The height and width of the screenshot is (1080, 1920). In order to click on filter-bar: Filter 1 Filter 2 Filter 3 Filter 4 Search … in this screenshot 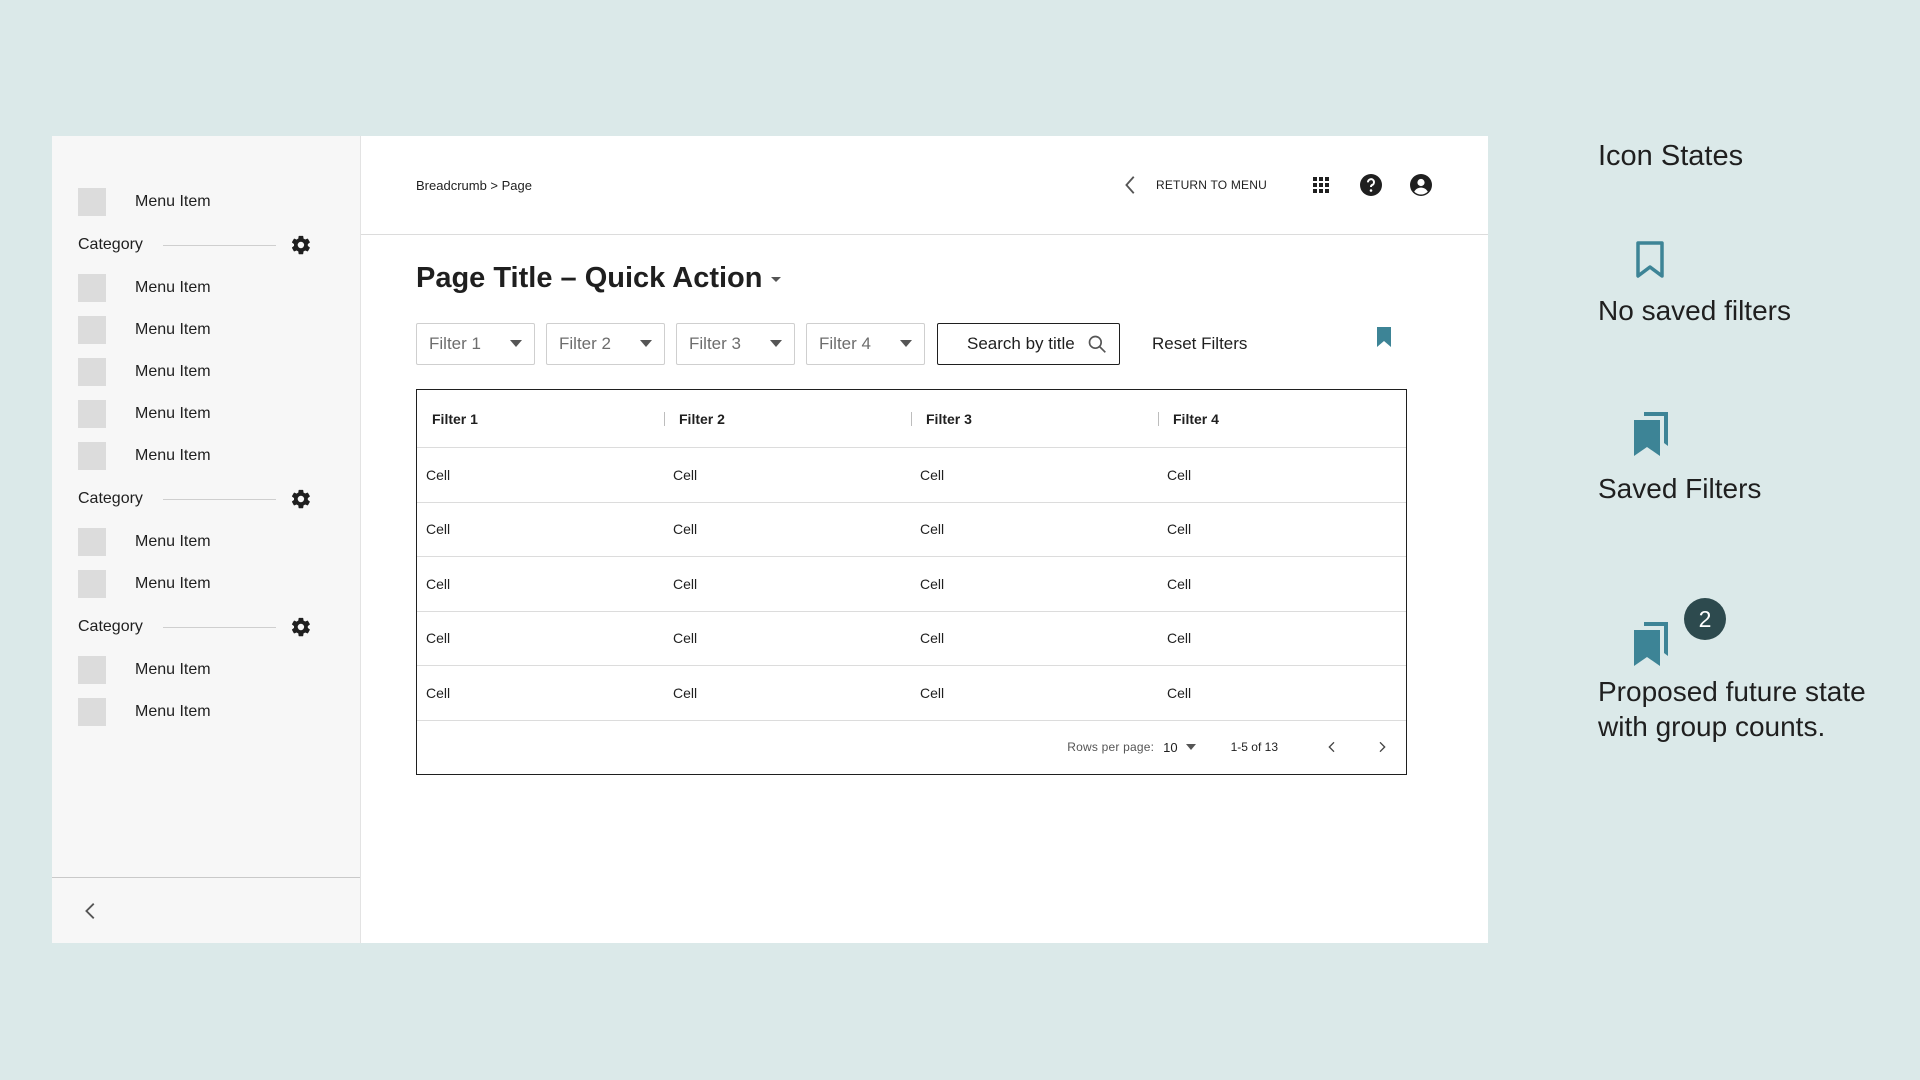, I will do `click(911, 344)`.